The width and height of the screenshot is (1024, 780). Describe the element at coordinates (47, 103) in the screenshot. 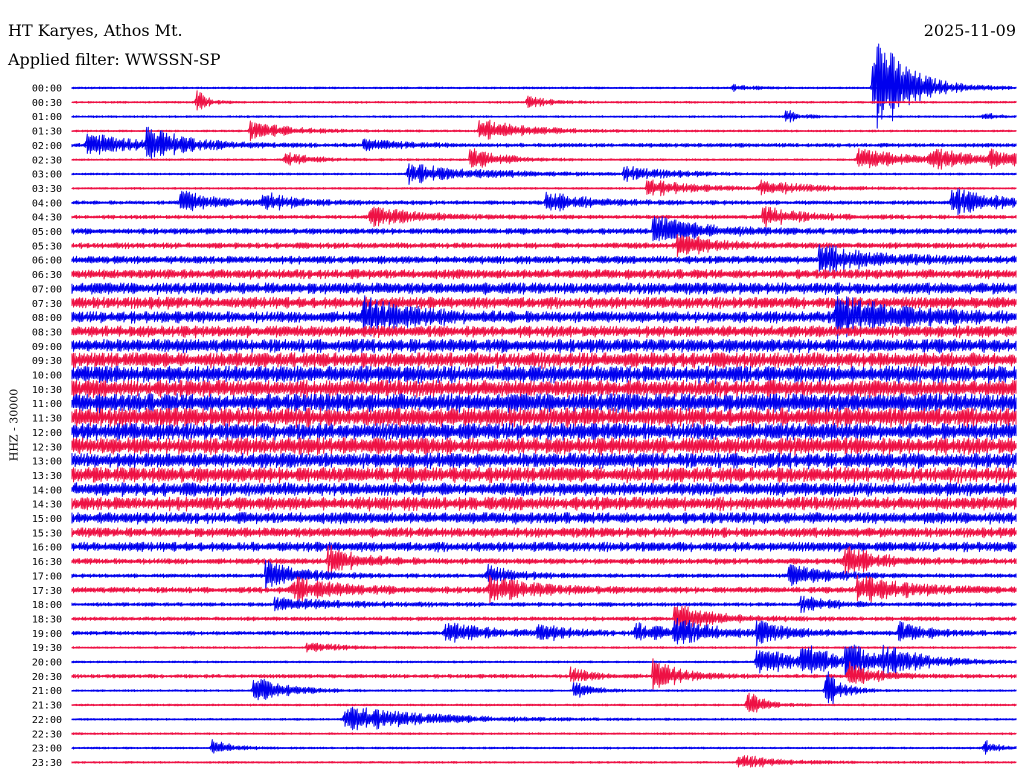

I see `row-time-label: 00:30` at that location.